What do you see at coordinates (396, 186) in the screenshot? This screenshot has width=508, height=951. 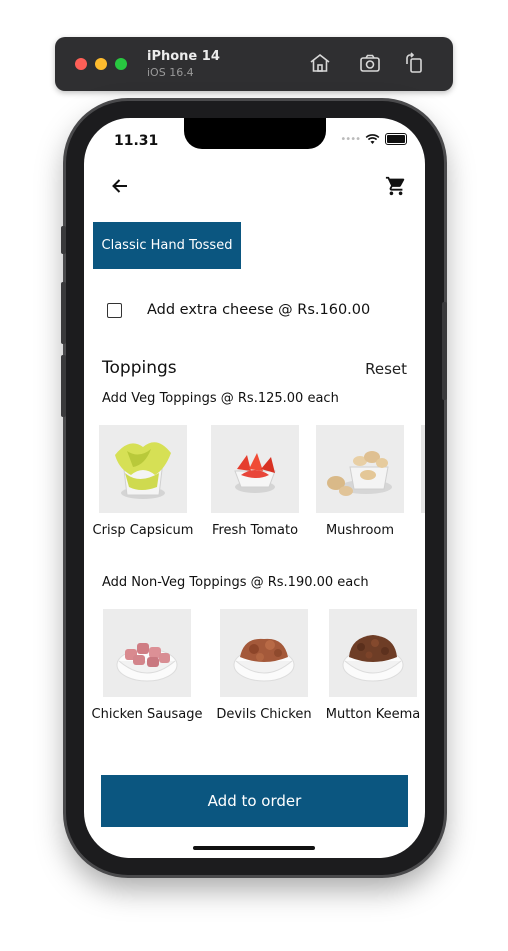 I see `cart-icon` at bounding box center [396, 186].